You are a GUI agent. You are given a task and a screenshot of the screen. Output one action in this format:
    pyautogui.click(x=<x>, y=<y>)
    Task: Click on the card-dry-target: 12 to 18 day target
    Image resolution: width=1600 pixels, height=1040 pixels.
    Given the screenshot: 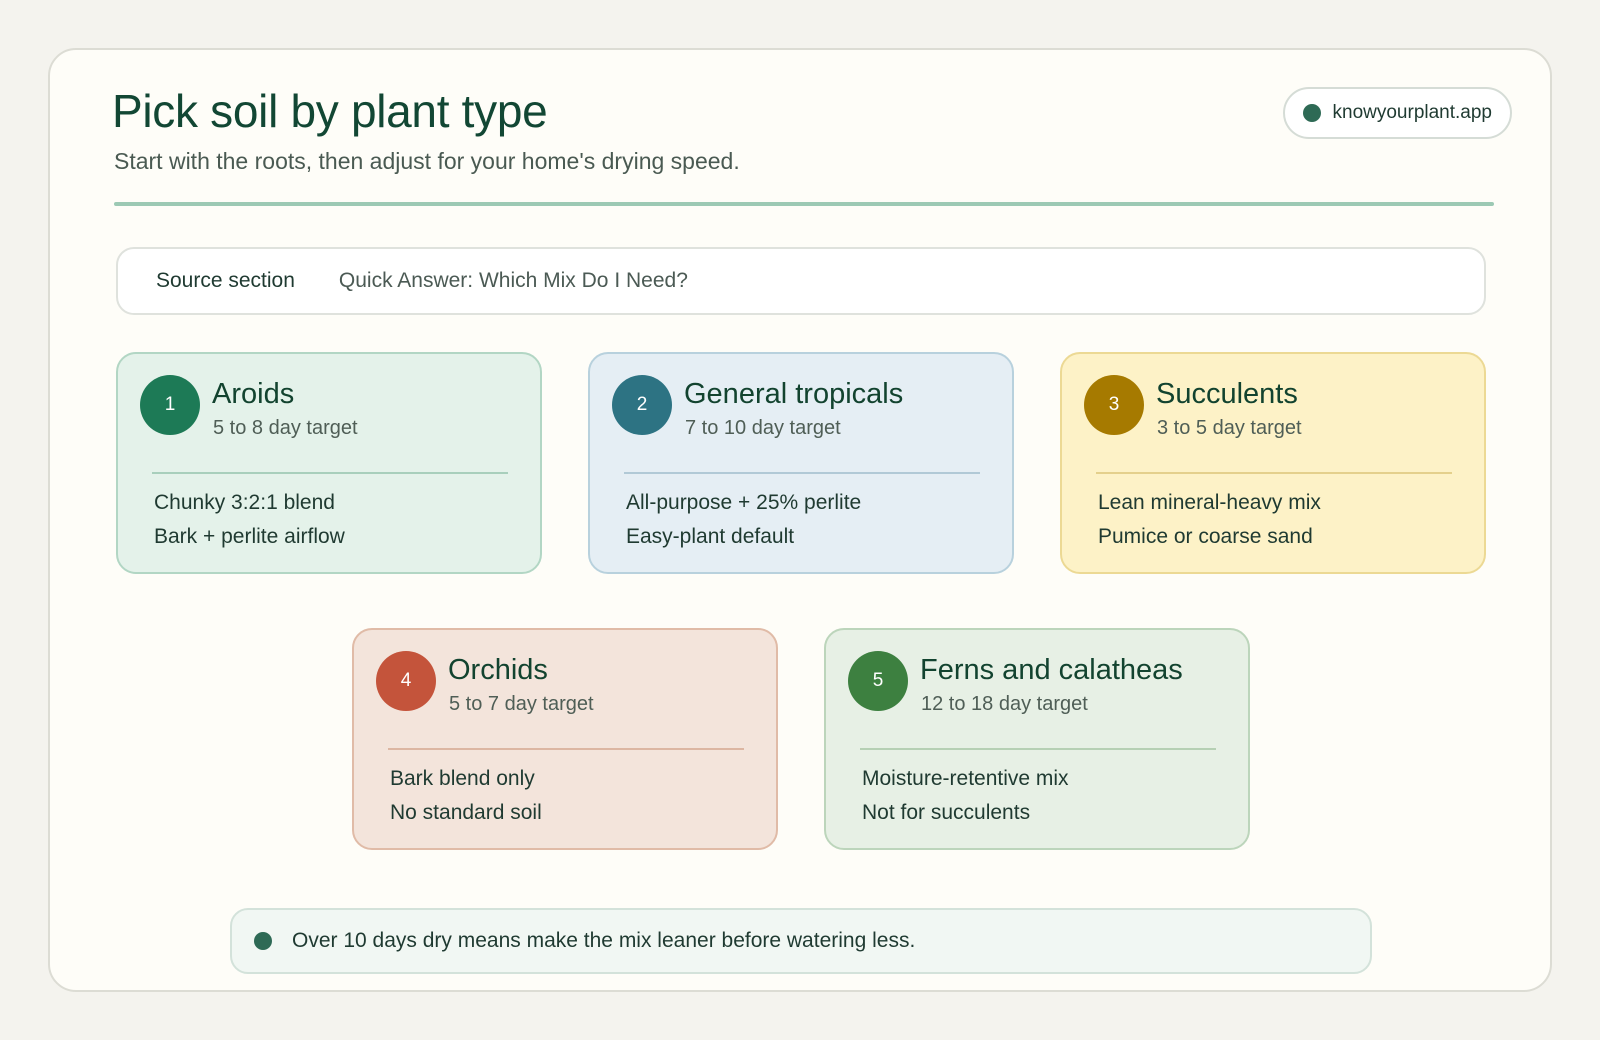 What is the action you would take?
    pyautogui.click(x=1004, y=704)
    